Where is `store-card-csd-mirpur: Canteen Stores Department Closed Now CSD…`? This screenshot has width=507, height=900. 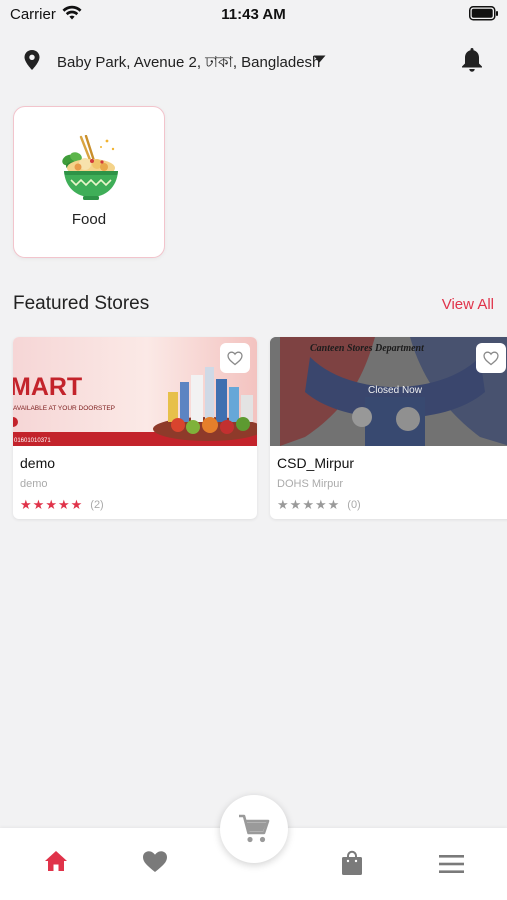
store-card-csd-mirpur: Canteen Stores Department Closed Now CSD… is located at coordinates (388, 428).